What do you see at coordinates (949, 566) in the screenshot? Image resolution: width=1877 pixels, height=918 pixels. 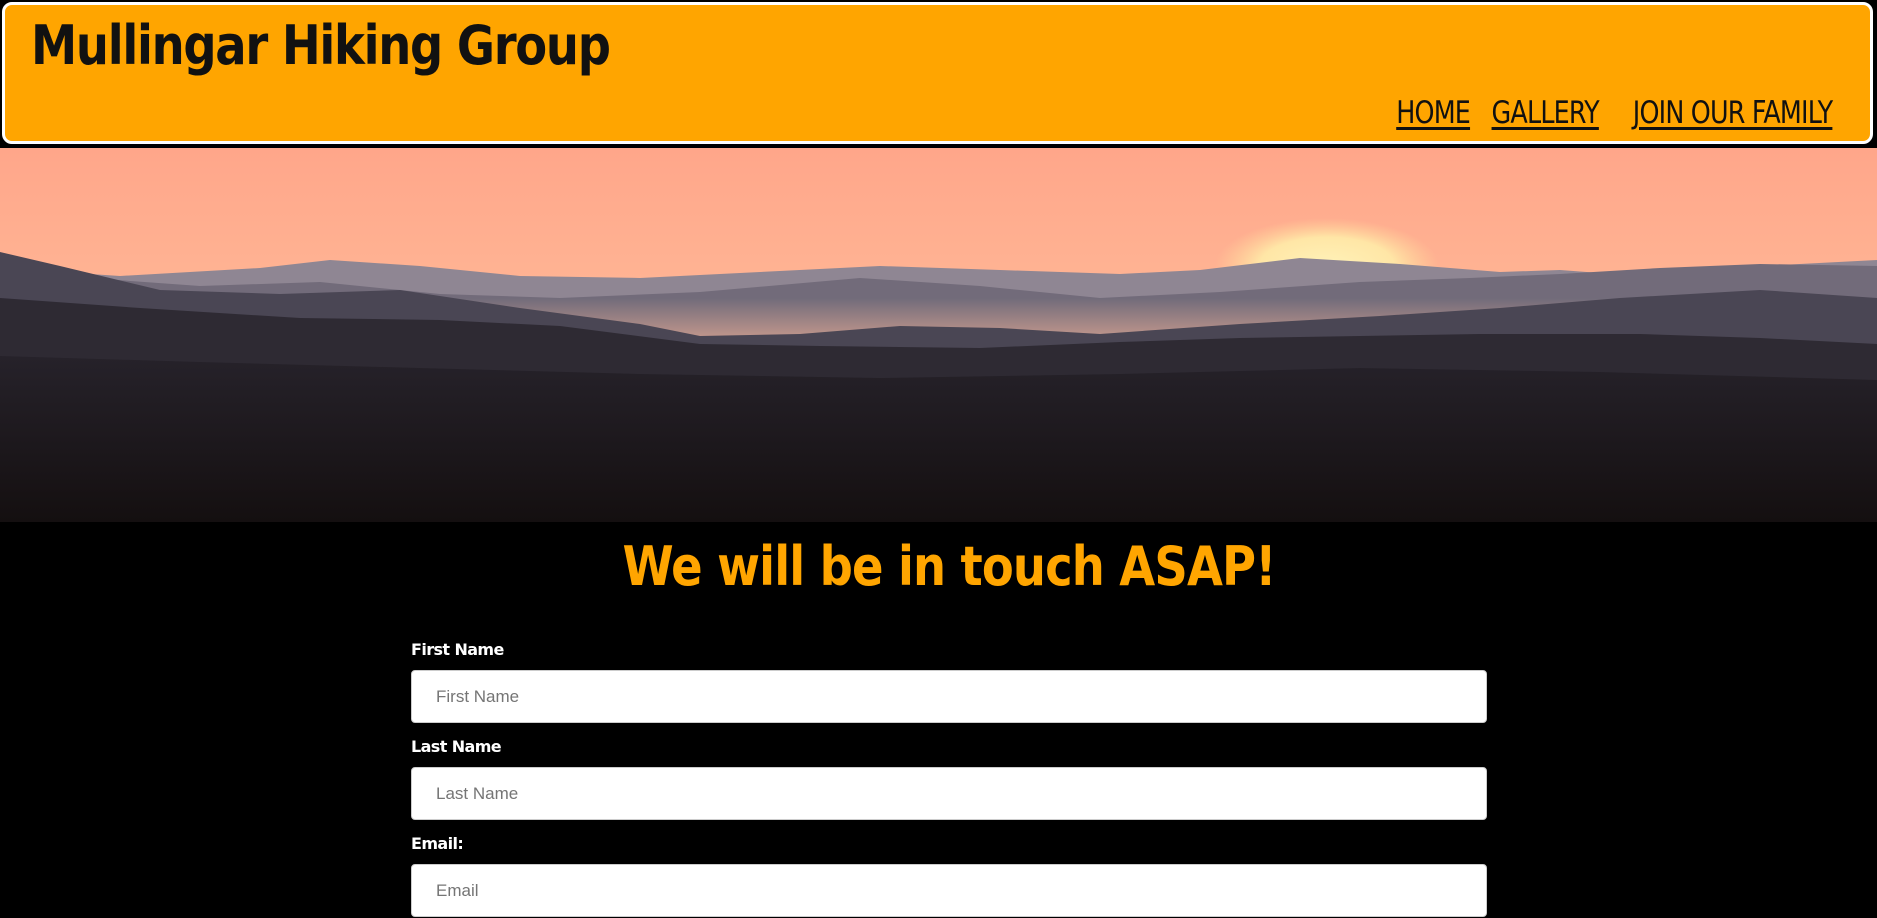 I see `form-heading: We will be in touch ASAP!` at bounding box center [949, 566].